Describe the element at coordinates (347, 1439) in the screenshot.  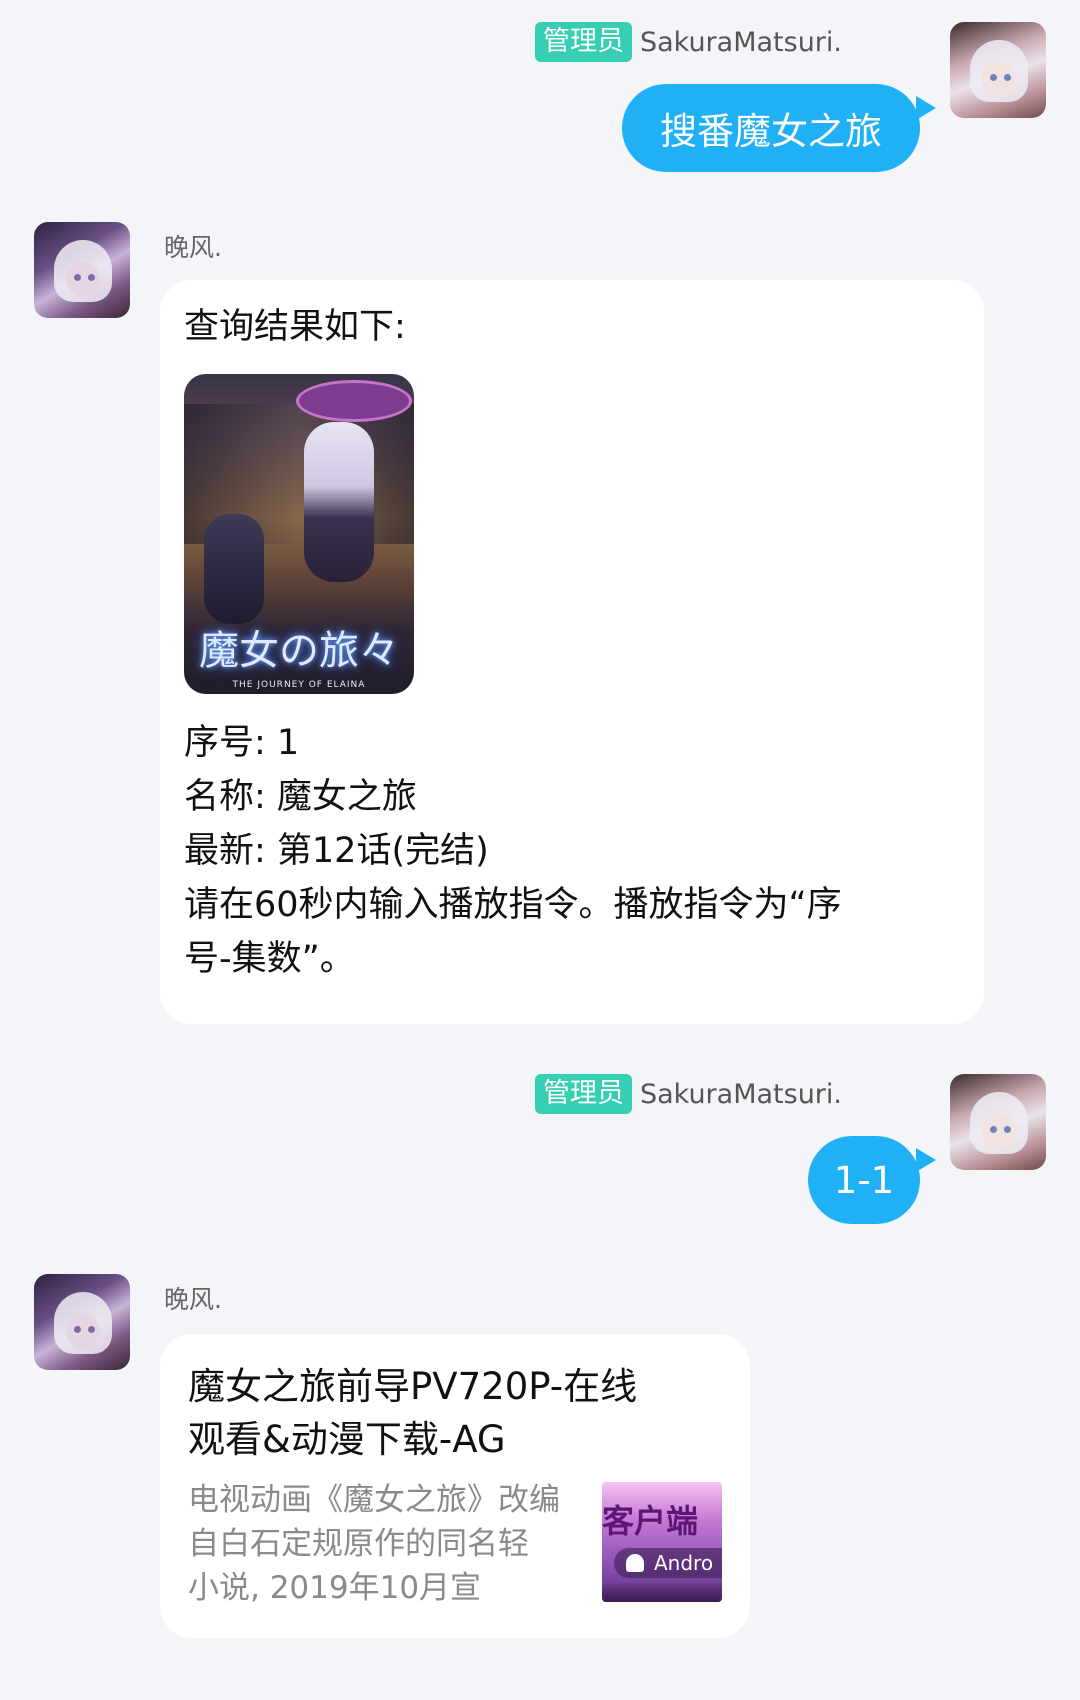
I see `card-title-line: 观看&动漫下载-AG` at that location.